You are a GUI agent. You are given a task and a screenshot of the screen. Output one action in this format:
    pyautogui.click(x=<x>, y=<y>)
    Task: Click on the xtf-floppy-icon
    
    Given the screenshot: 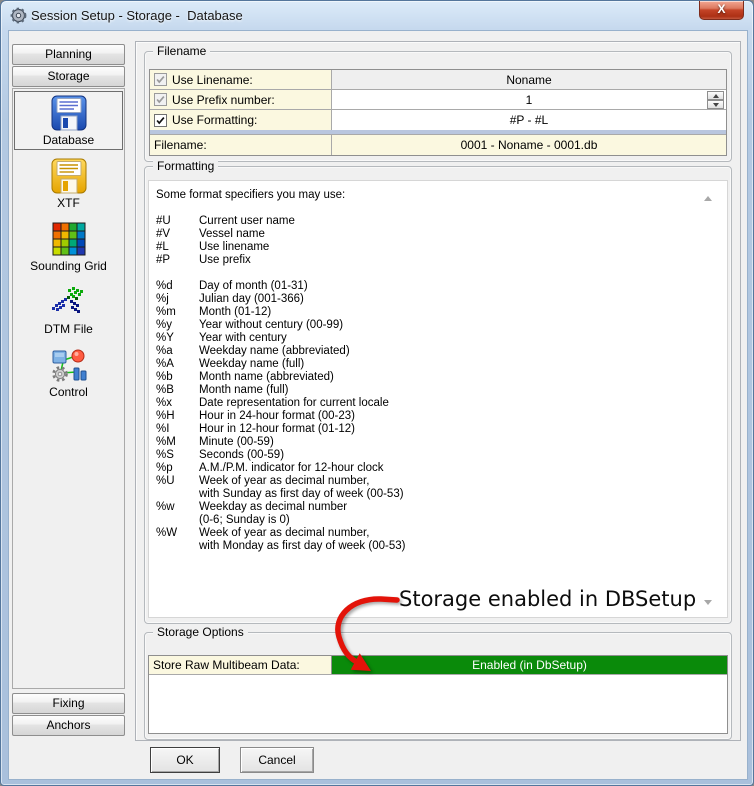 What is the action you would take?
    pyautogui.click(x=68, y=176)
    